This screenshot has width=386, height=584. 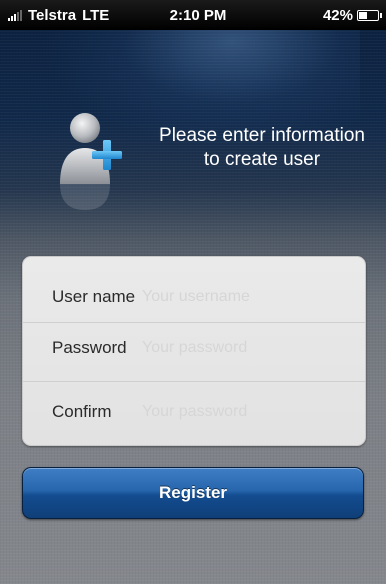 What do you see at coordinates (245, 297) in the screenshot?
I see `username-input` at bounding box center [245, 297].